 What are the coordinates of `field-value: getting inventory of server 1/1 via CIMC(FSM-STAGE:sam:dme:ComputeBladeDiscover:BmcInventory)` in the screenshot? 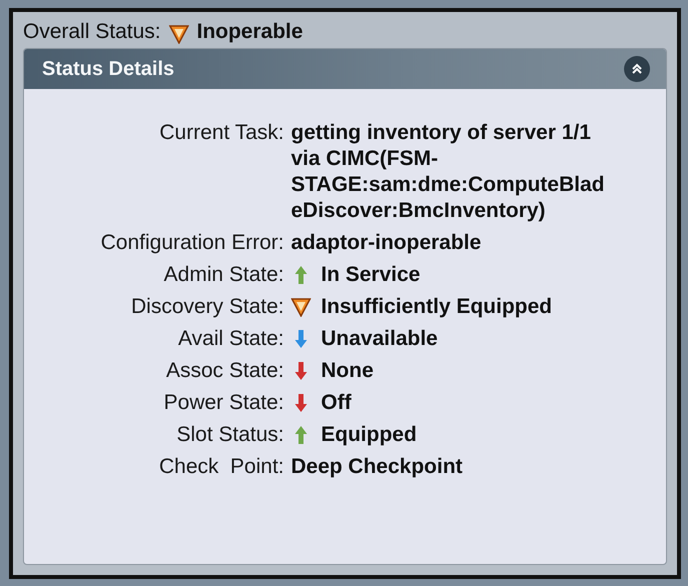 It's located at (448, 172).